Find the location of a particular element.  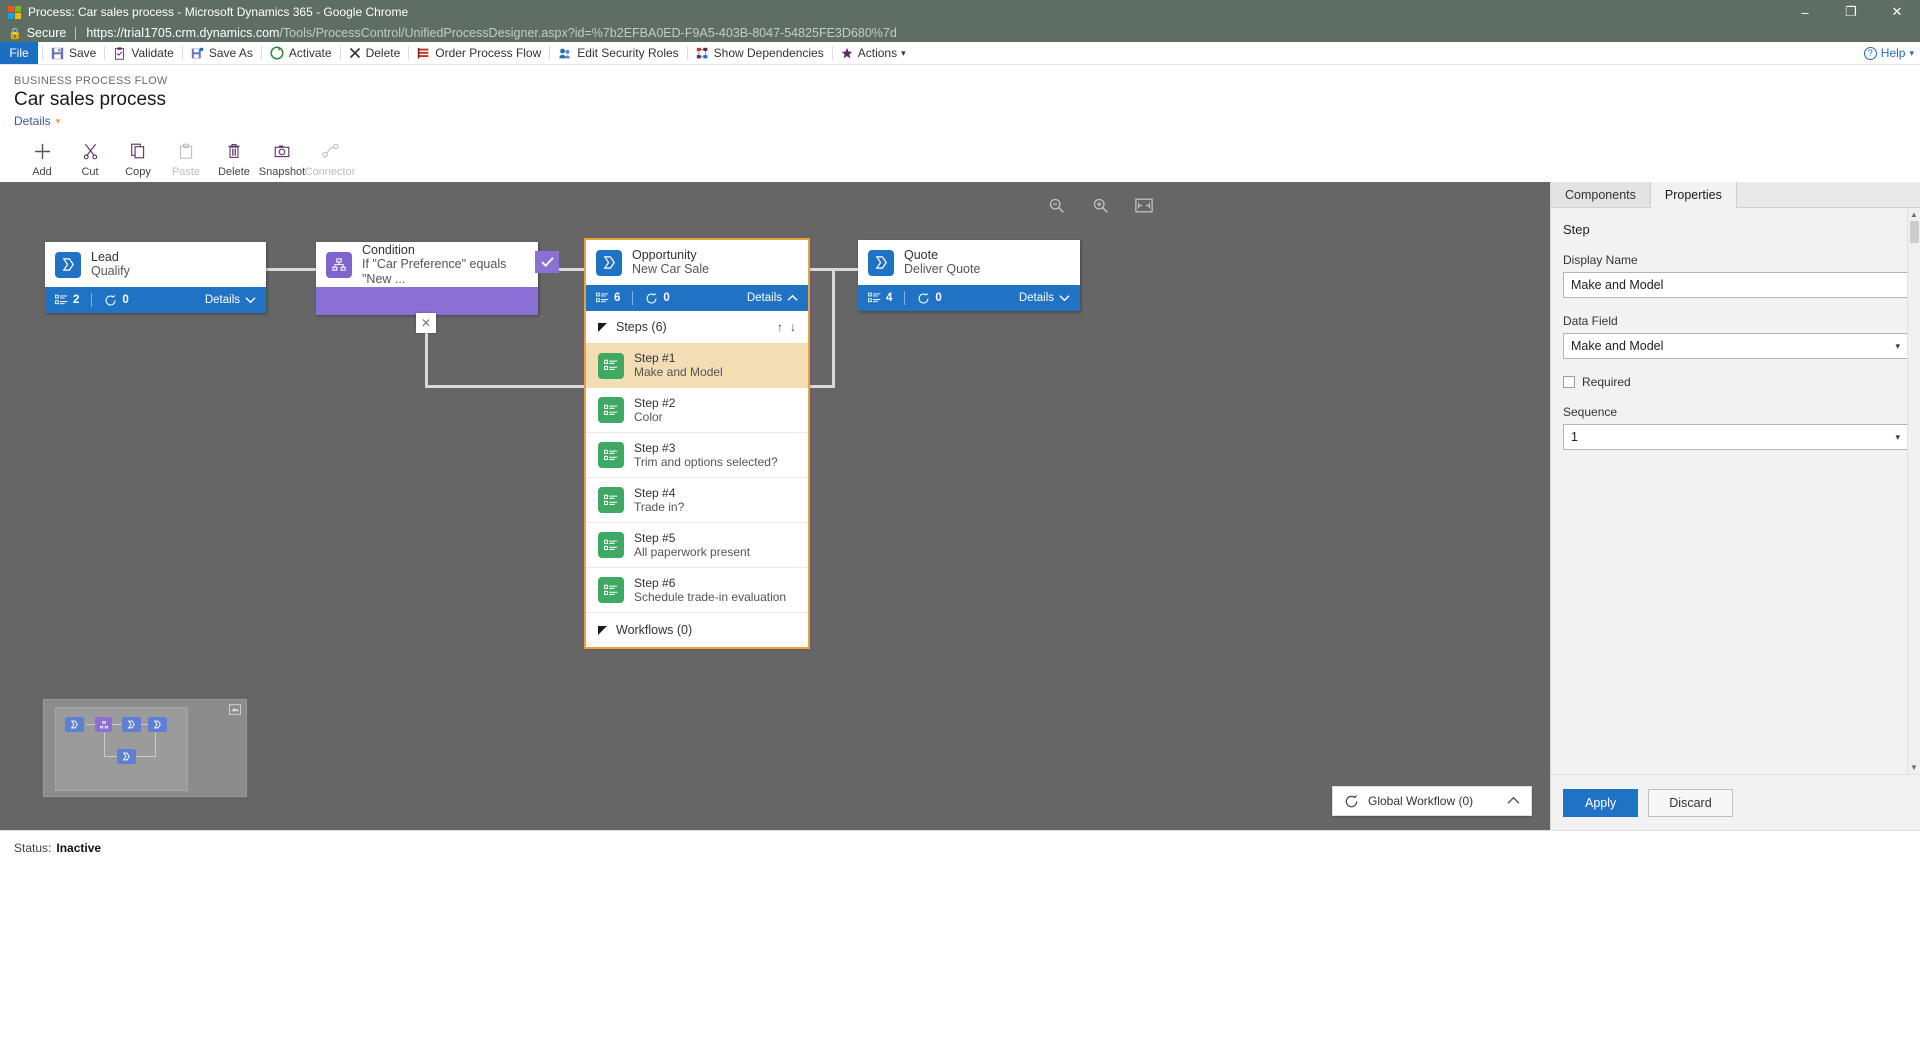

step-row: Step #6 Schedule trade-in evaluation is located at coordinates (697, 590).